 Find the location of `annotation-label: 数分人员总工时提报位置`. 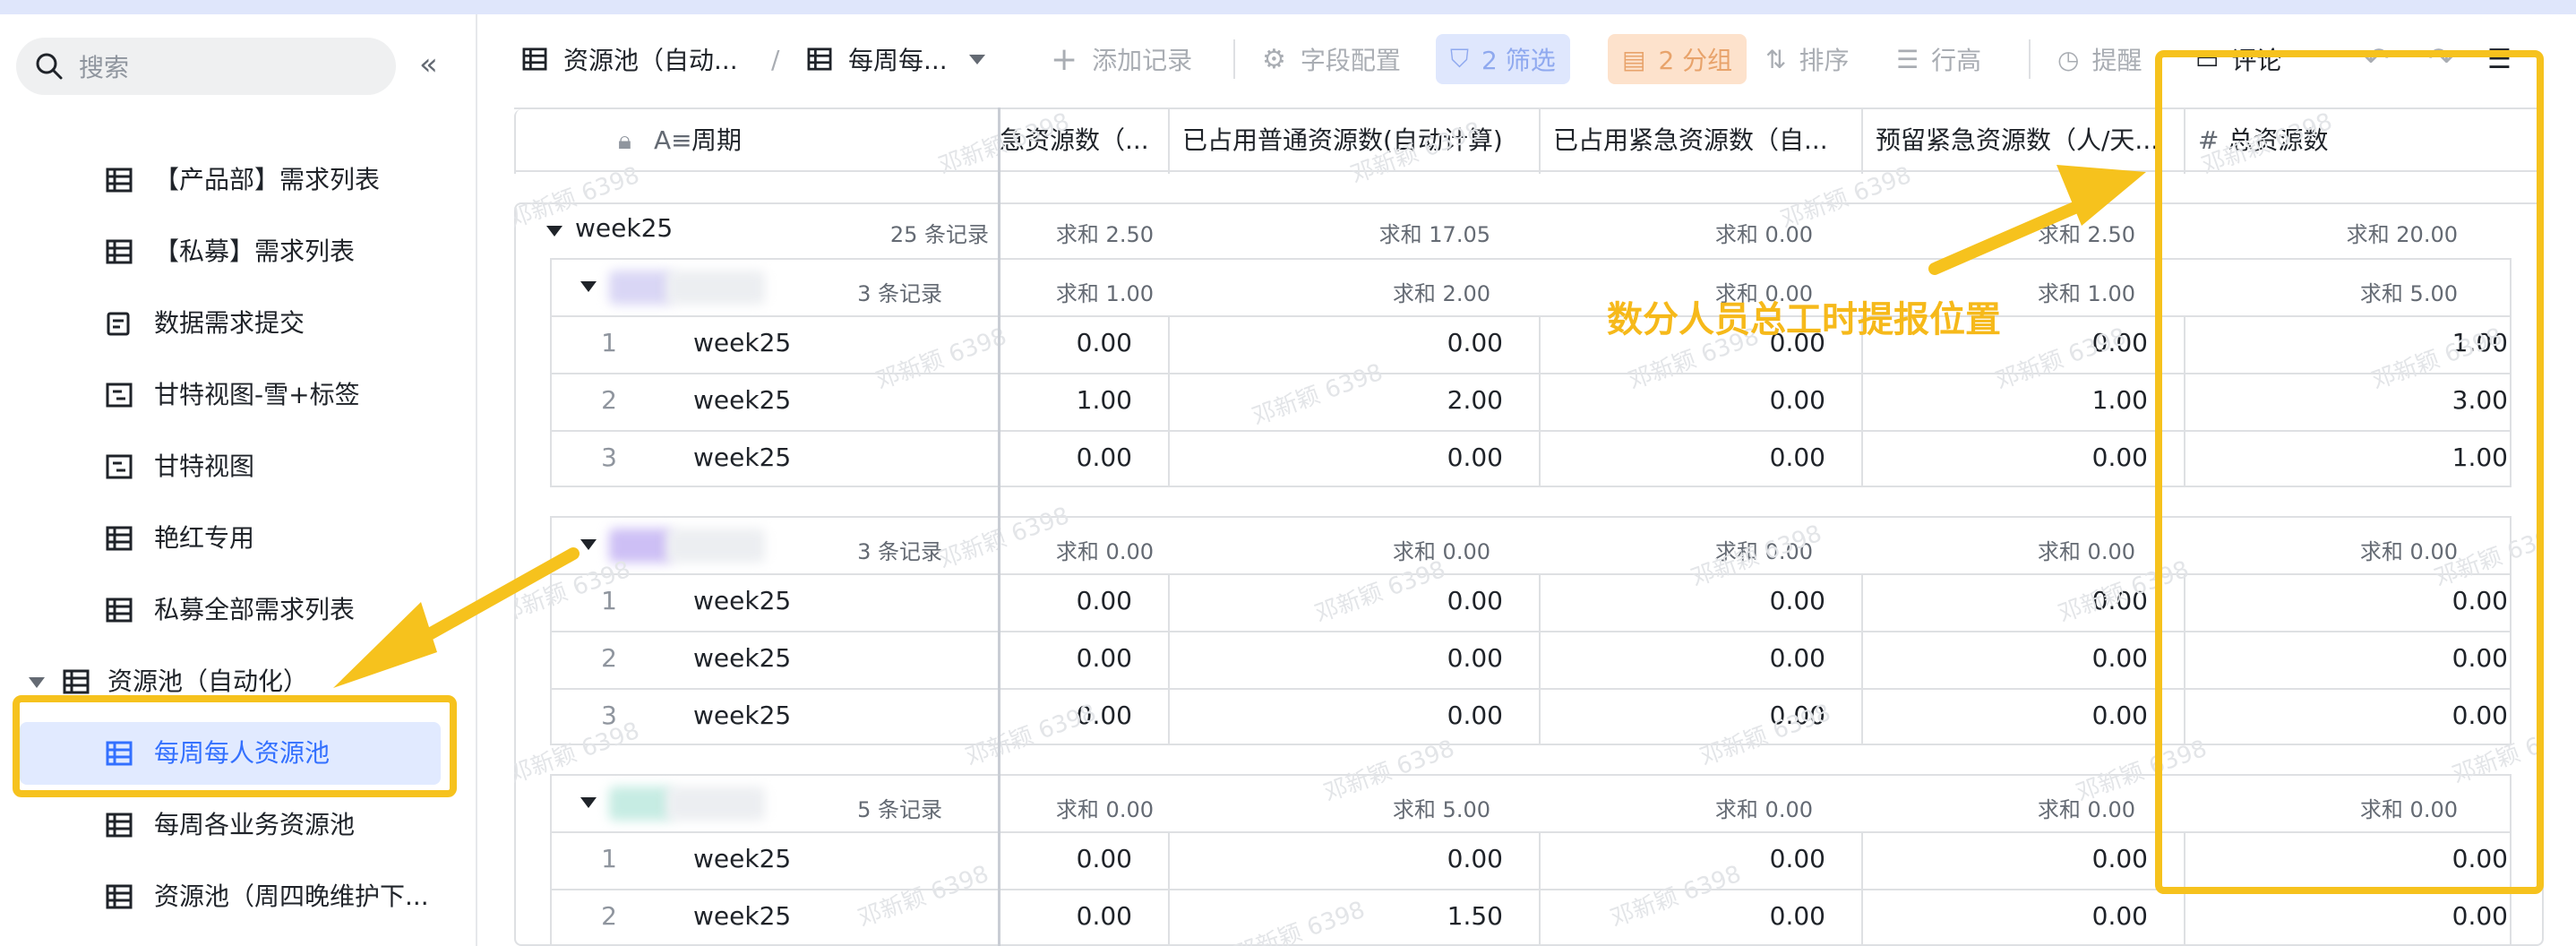

annotation-label: 数分人员总工时提报位置 is located at coordinates (1804, 320).